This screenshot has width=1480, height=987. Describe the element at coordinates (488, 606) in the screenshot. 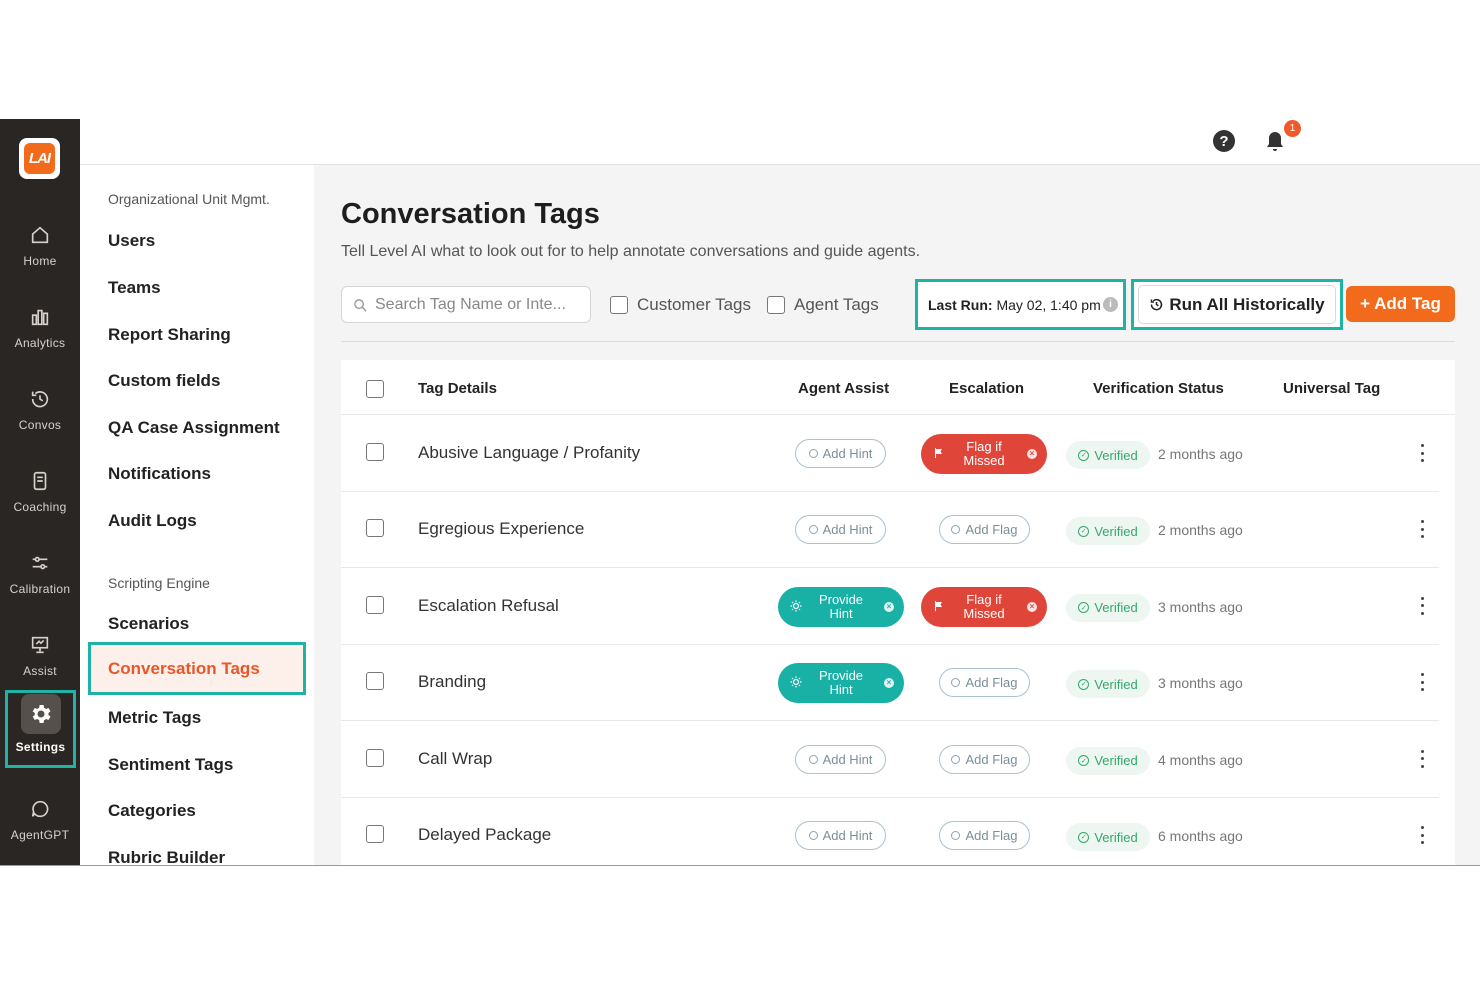

I see `tag-name: Escalation Refusal` at that location.